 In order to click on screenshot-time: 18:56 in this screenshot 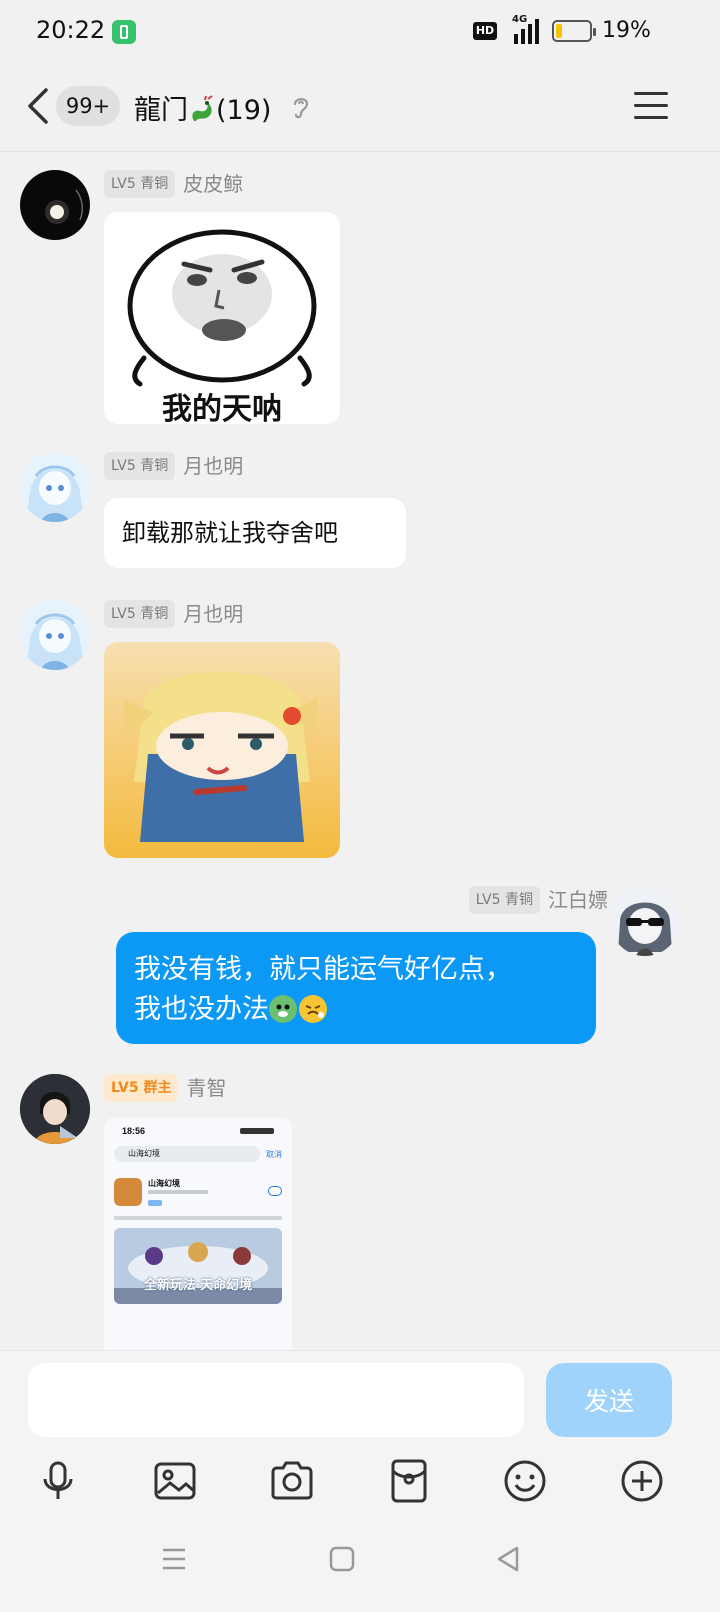, I will do `click(134, 1131)`.